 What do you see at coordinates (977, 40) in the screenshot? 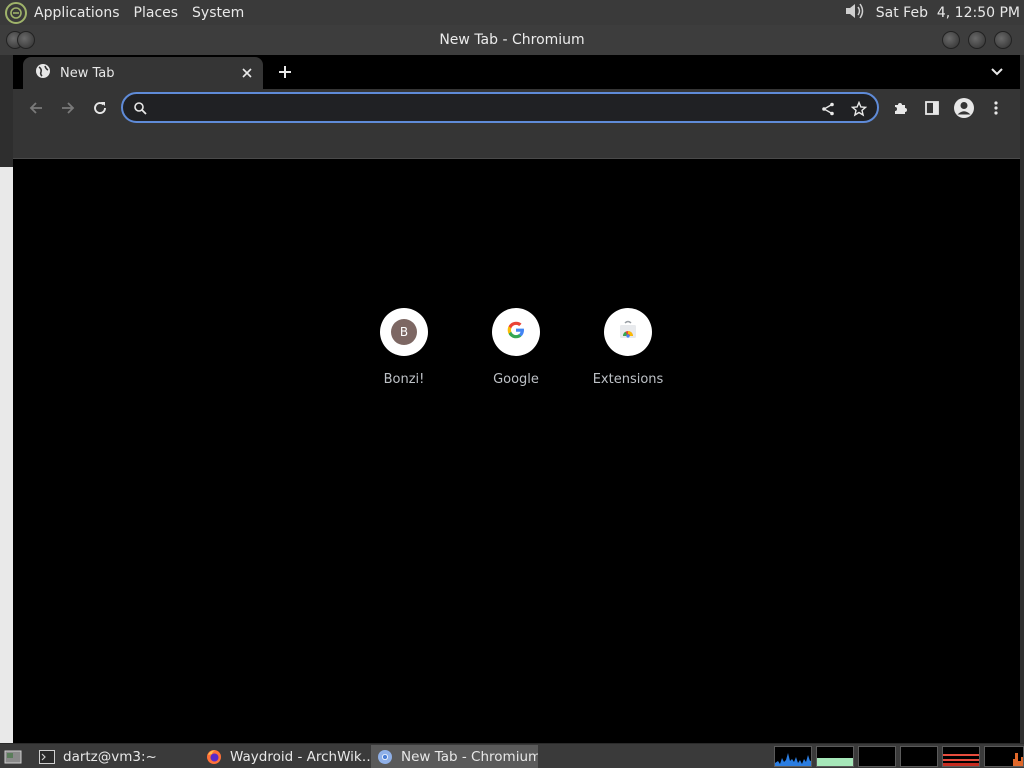
I see `maximize-button` at bounding box center [977, 40].